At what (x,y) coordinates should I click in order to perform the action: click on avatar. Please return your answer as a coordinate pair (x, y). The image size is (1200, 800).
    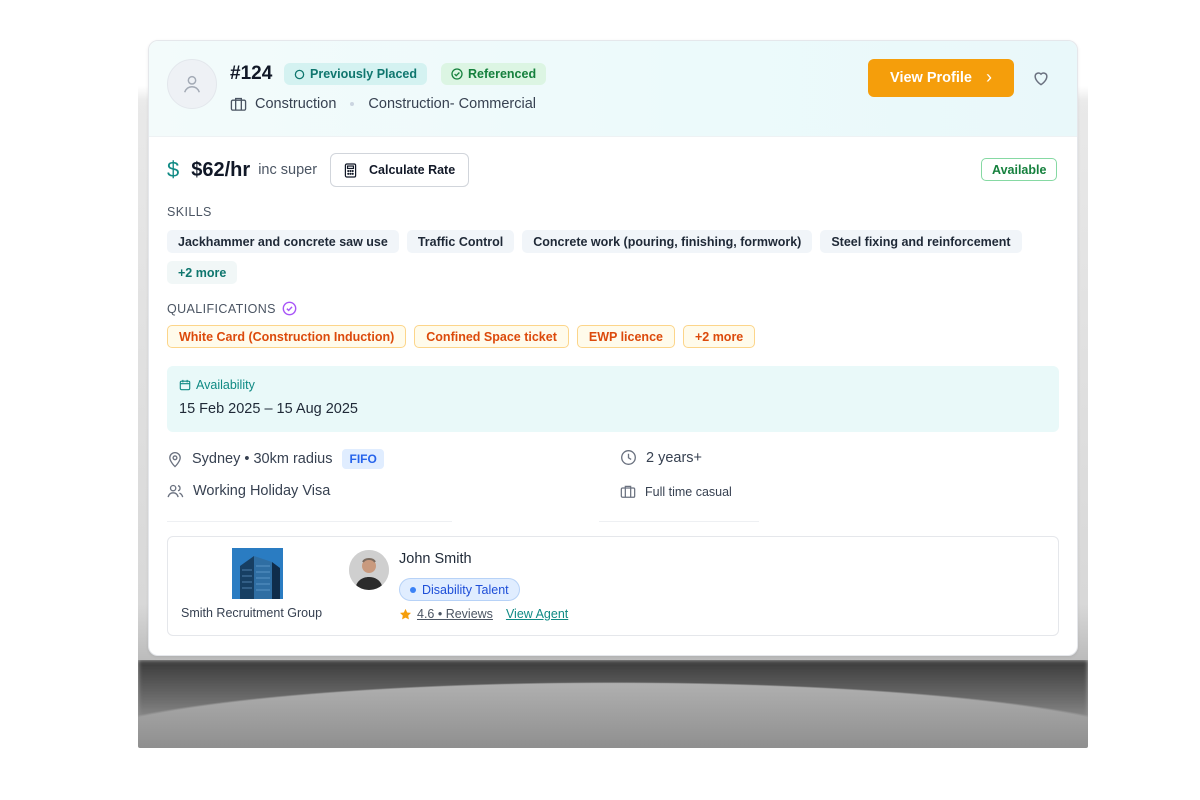
    Looking at the image, I should click on (192, 84).